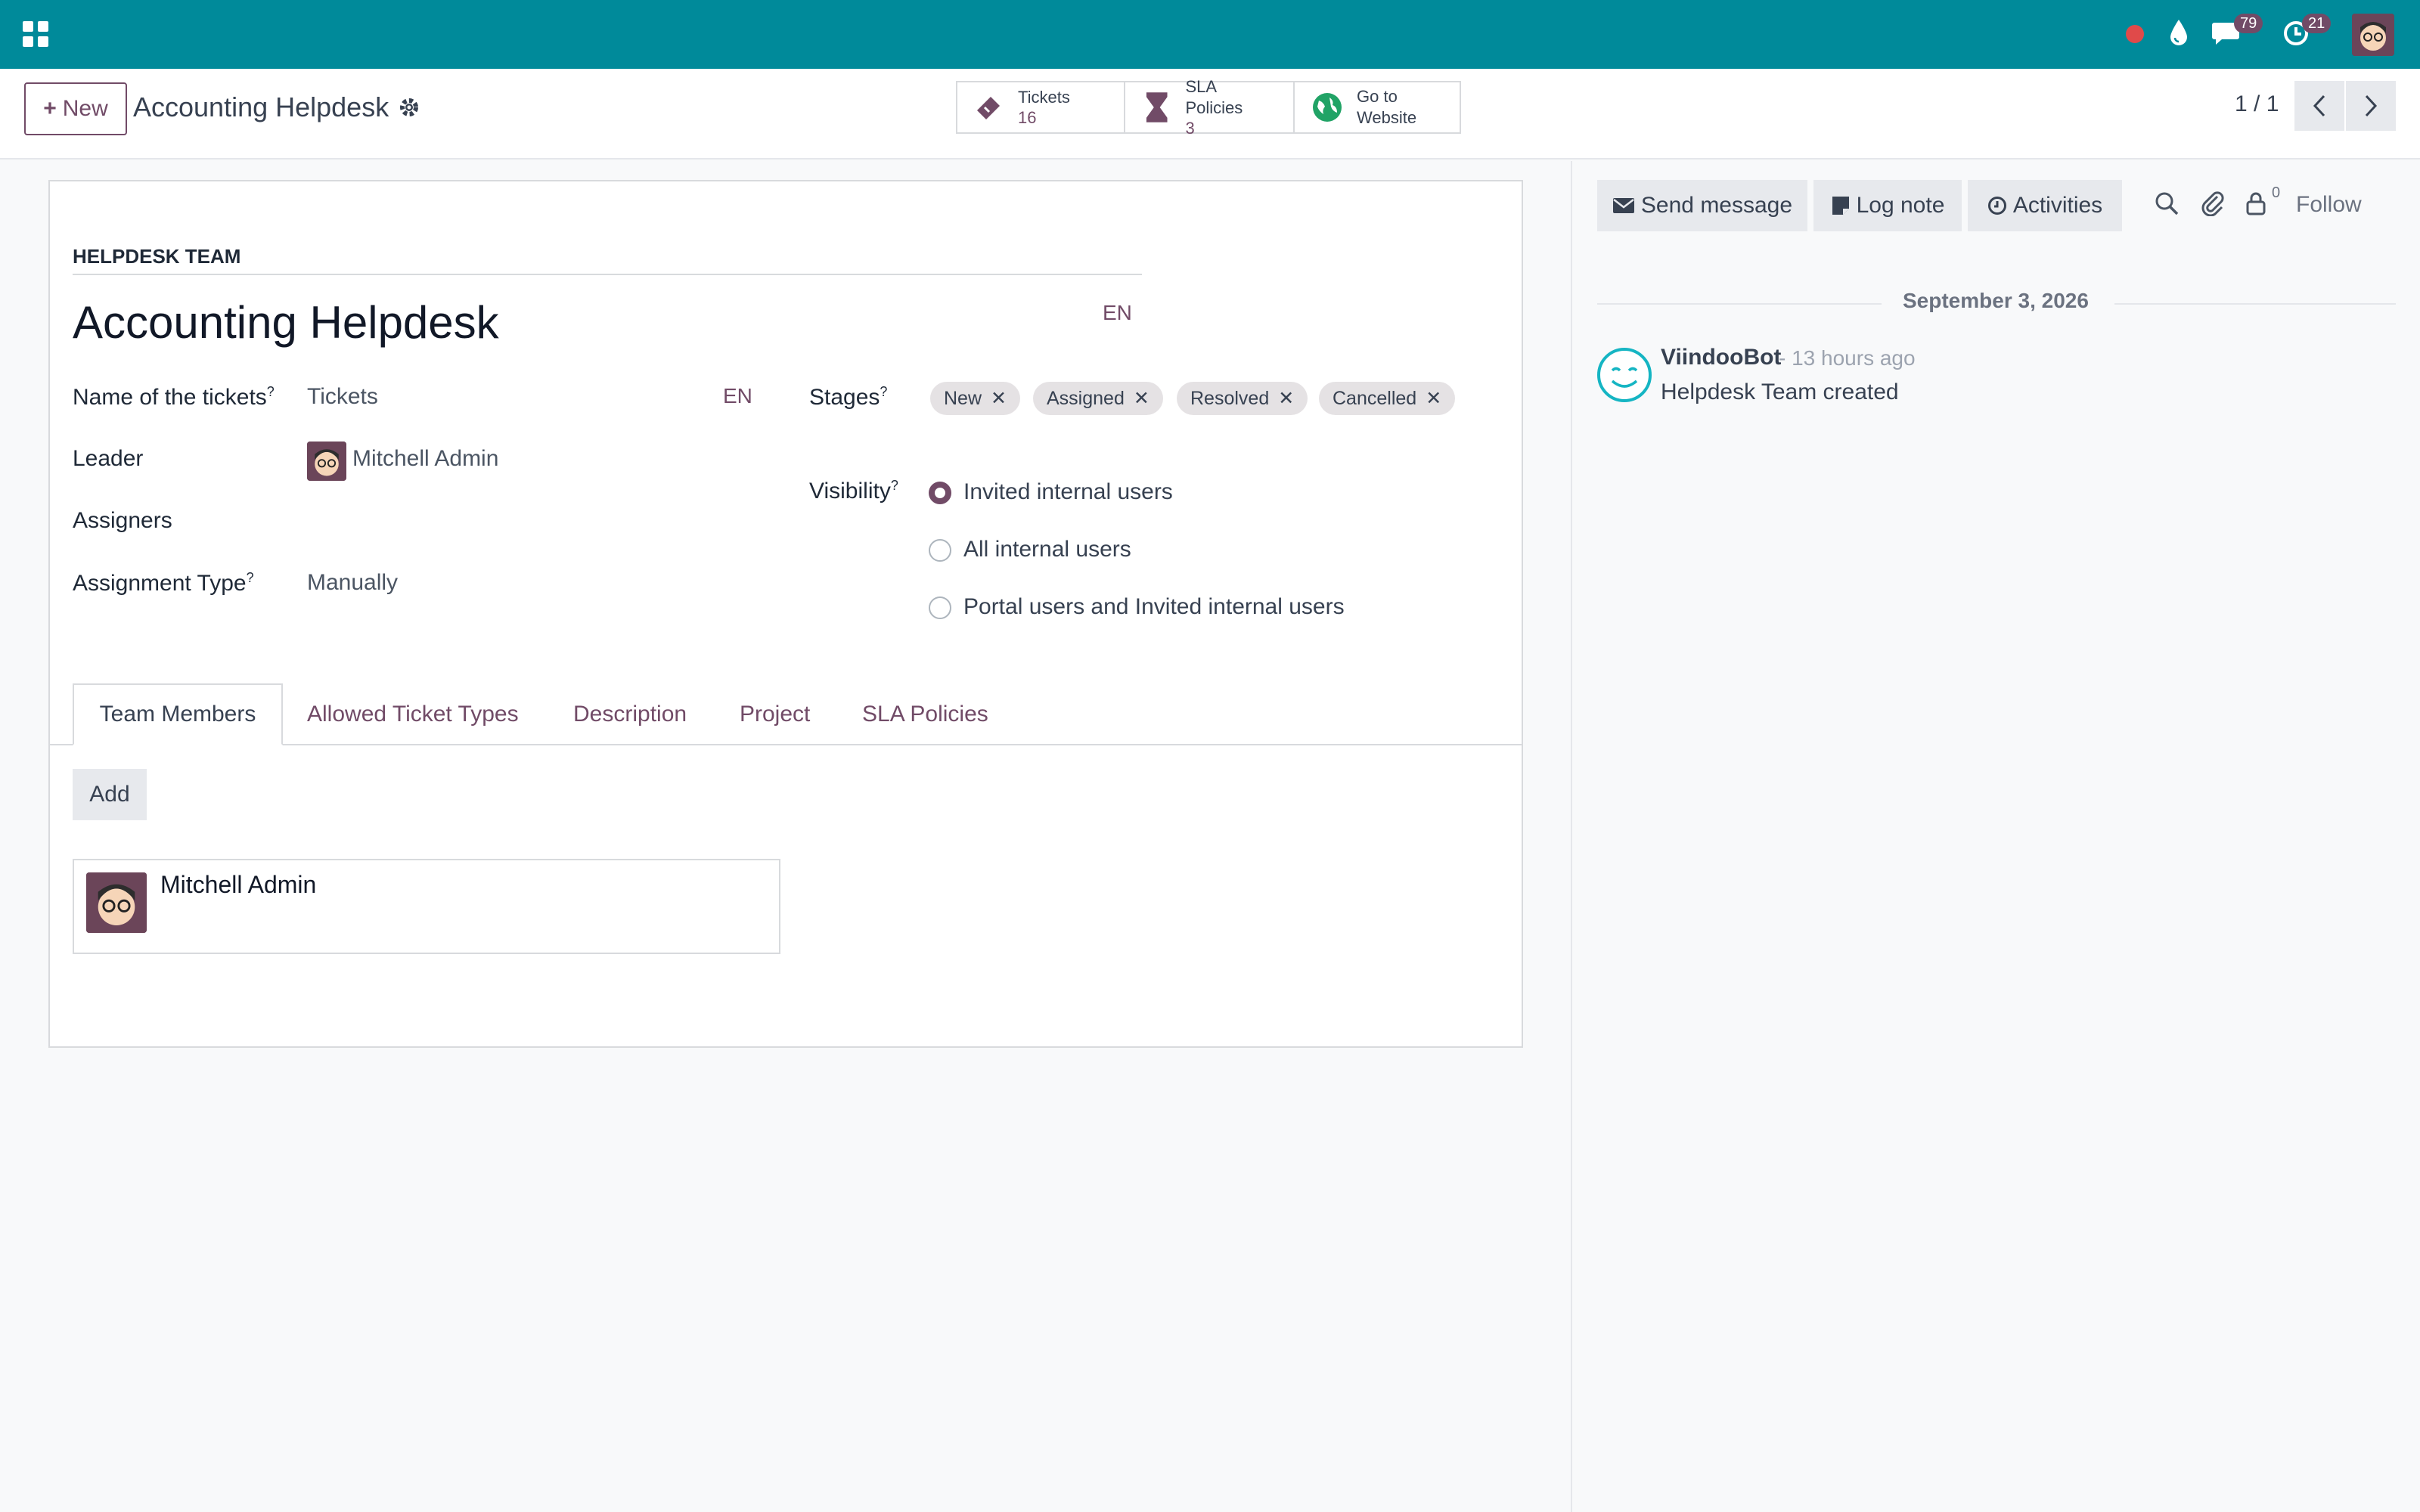 The height and width of the screenshot is (1512, 2420). I want to click on pager-previous-button, so click(2319, 106).